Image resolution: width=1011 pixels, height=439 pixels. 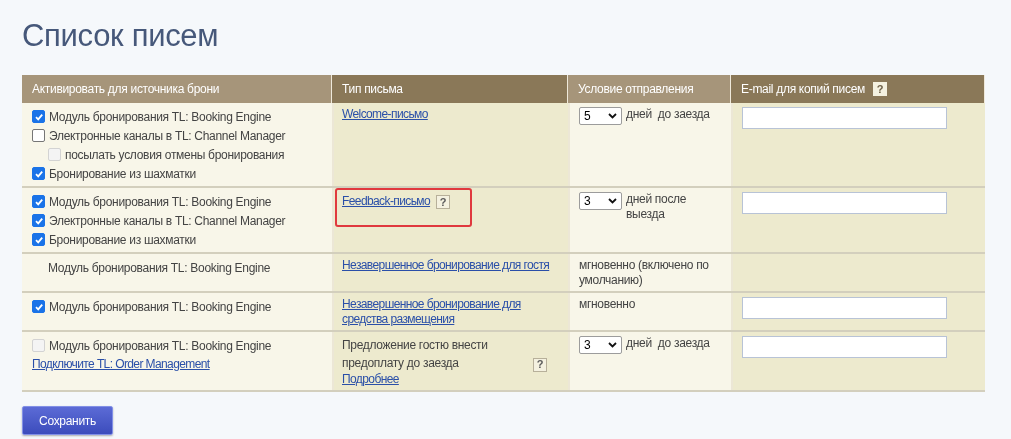 I want to click on save-button: Сохранить, so click(x=67, y=420).